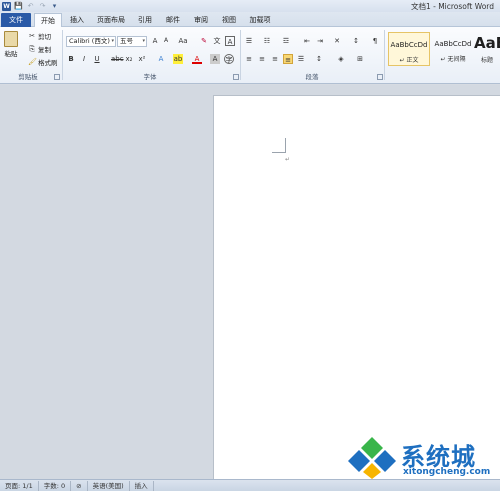 Image resolution: width=500 pixels, height=491 pixels. I want to click on line-spacing-icon: ↕, so click(319, 59).